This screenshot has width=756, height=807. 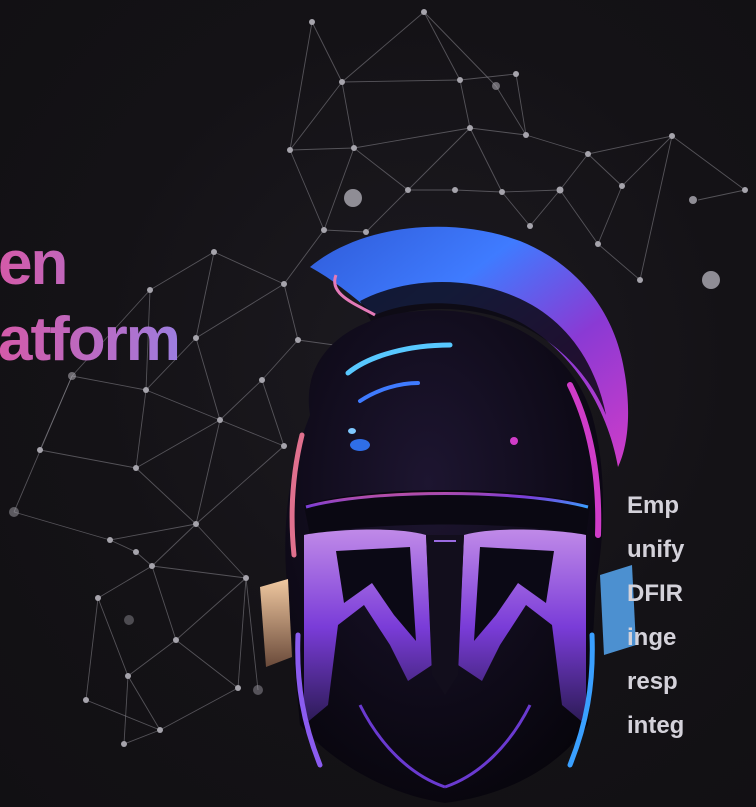 What do you see at coordinates (653, 505) in the screenshot?
I see `description-line-1: Emp` at bounding box center [653, 505].